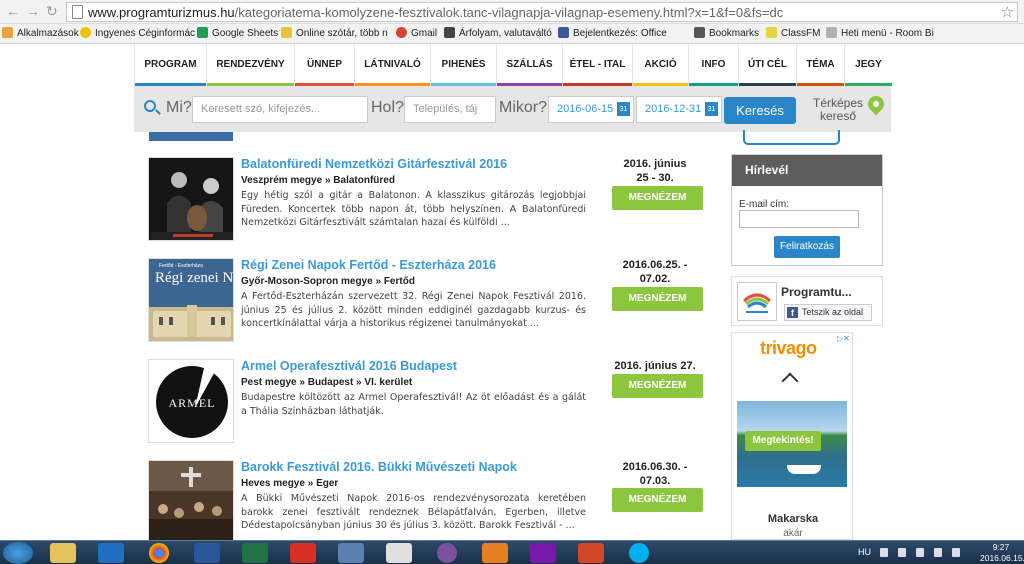 The height and width of the screenshot is (564, 1024). I want to click on language-indicator: HU, so click(864, 552).